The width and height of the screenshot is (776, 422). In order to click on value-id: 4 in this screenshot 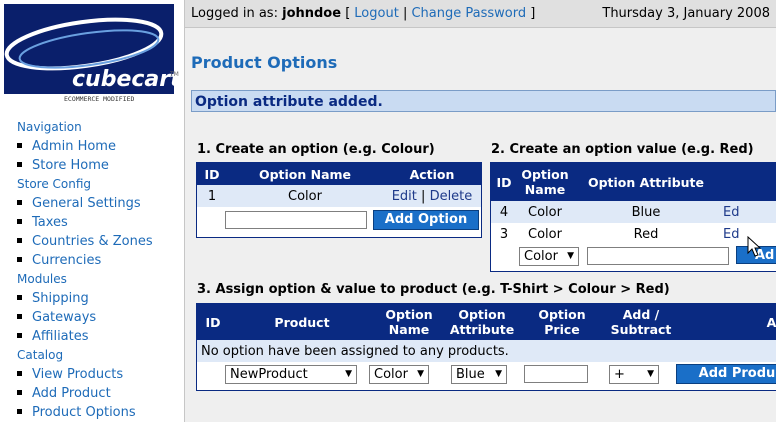, I will do `click(504, 212)`.